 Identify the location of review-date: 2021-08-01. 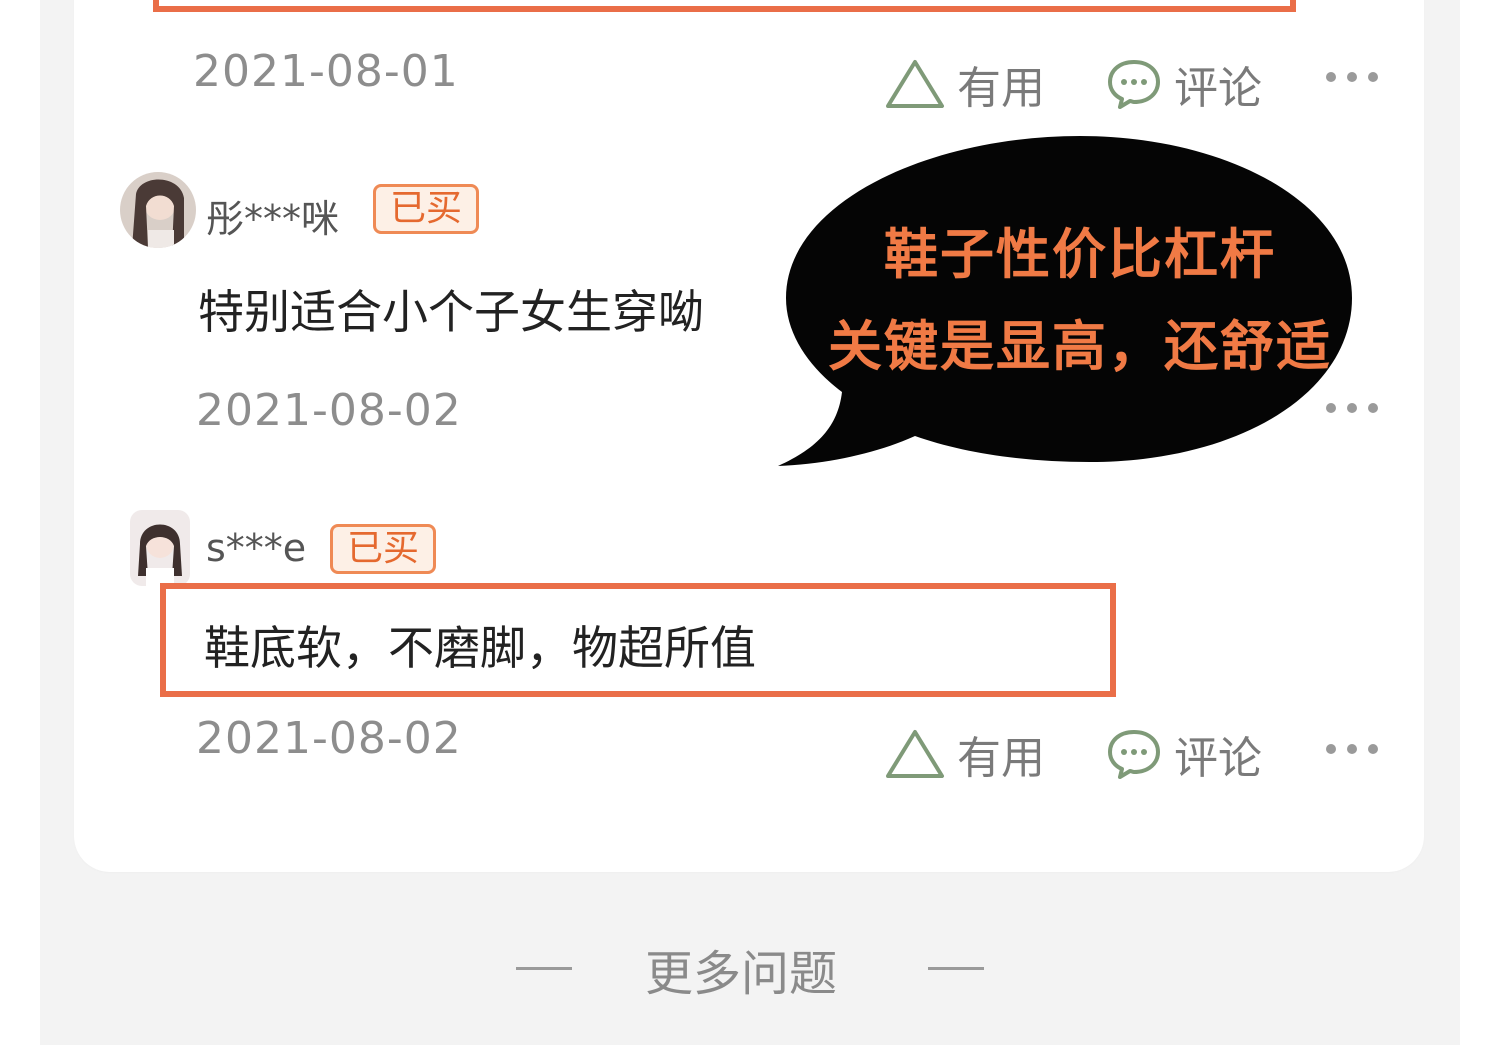
(326, 71).